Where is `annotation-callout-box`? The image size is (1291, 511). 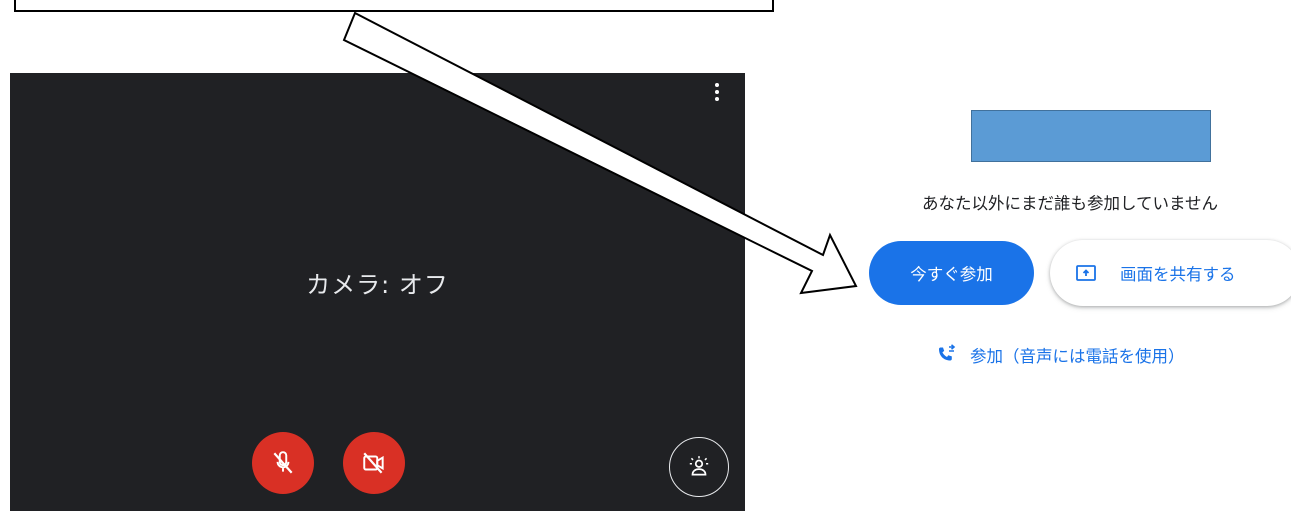
annotation-callout-box is located at coordinates (394, 6).